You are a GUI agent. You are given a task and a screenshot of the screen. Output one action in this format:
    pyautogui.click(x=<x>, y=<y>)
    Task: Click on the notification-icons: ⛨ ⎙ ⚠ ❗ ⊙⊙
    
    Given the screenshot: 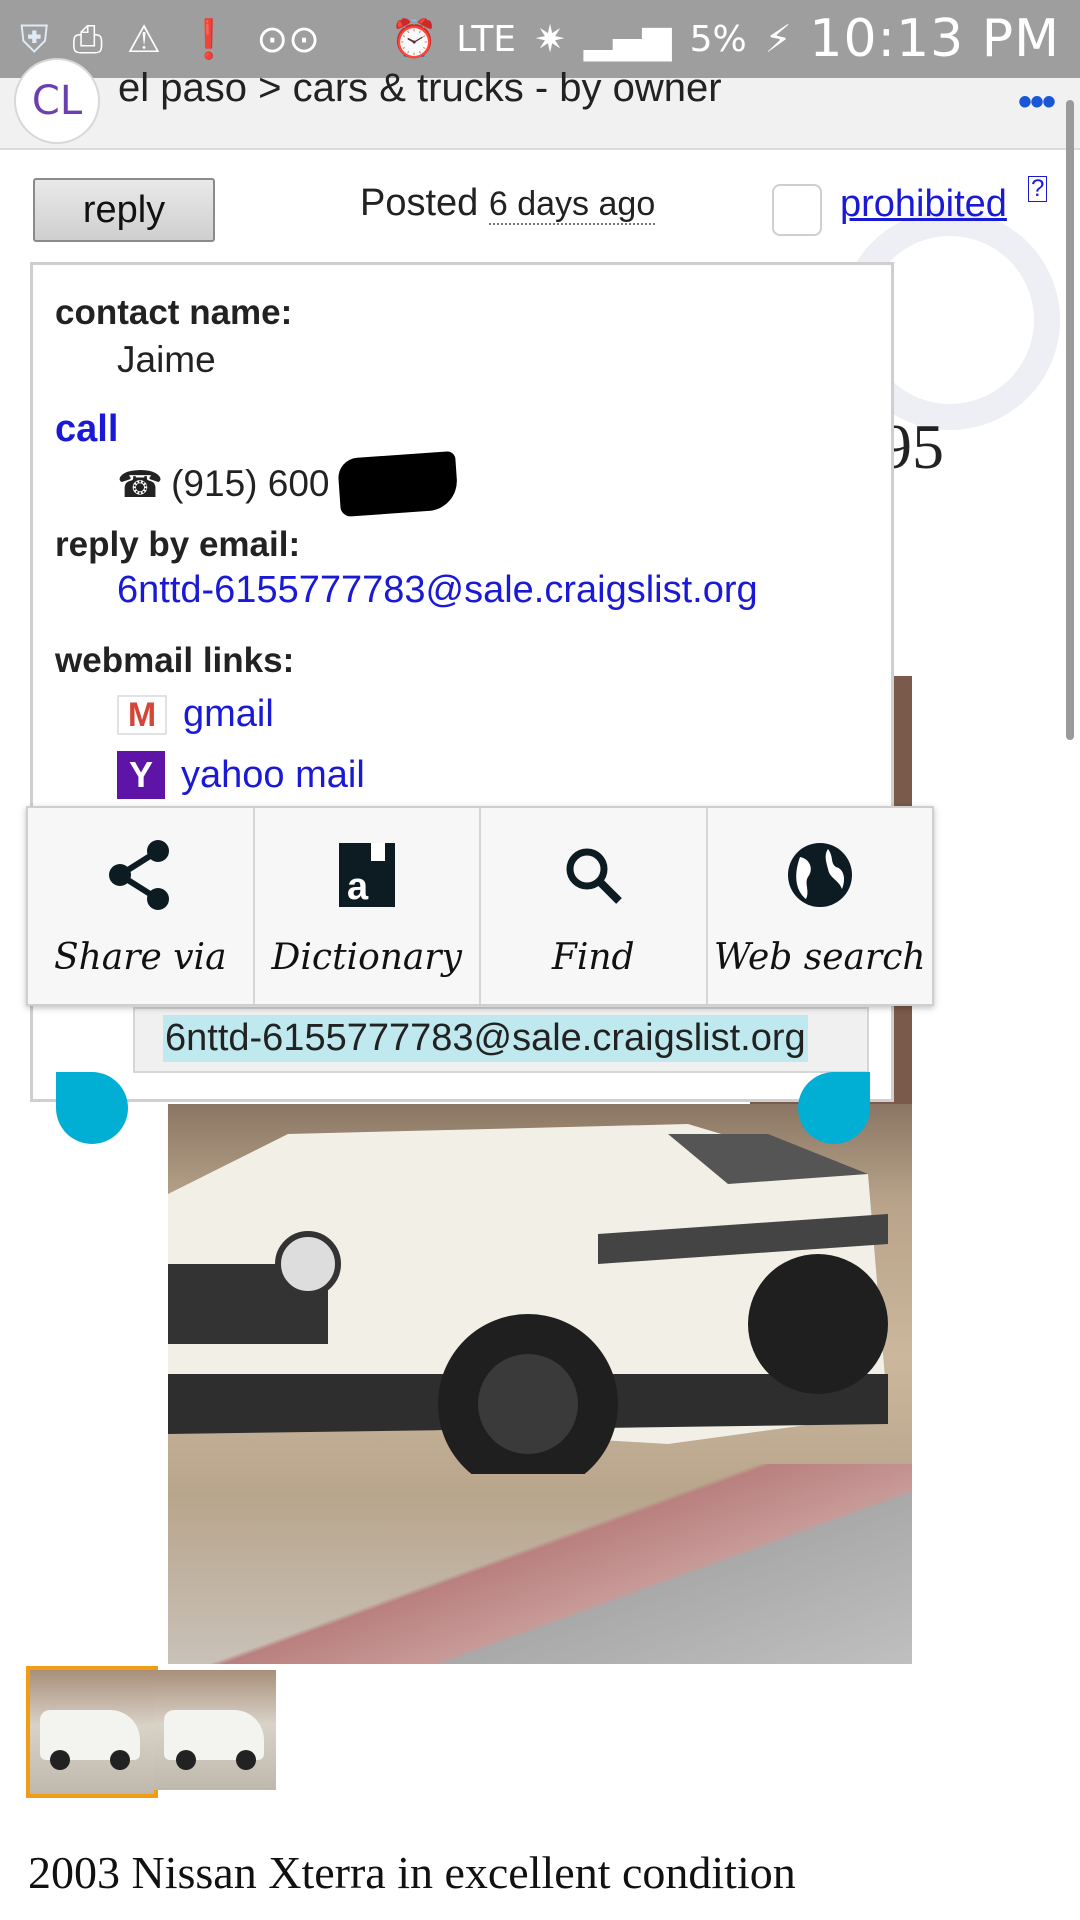 What is the action you would take?
    pyautogui.click(x=170, y=39)
    